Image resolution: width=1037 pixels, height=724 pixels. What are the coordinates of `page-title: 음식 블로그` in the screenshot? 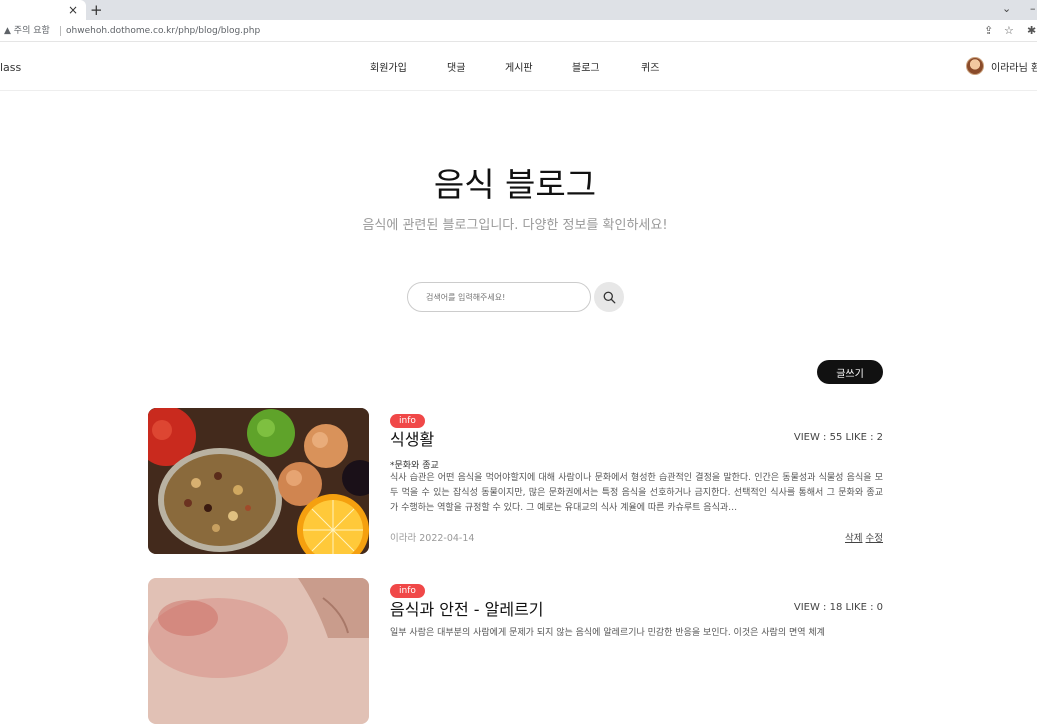 It's located at (515, 184).